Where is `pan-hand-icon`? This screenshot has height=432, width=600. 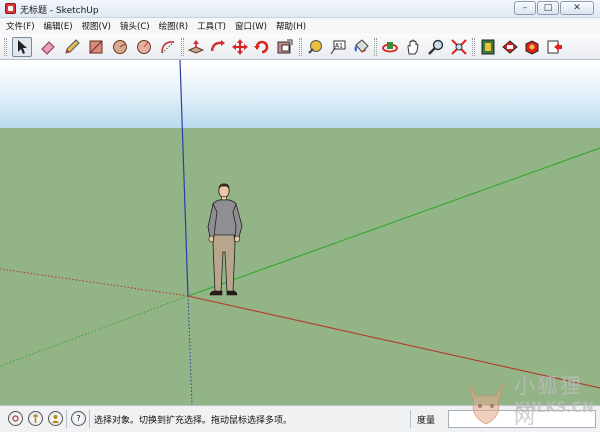 pan-hand-icon is located at coordinates (413, 47).